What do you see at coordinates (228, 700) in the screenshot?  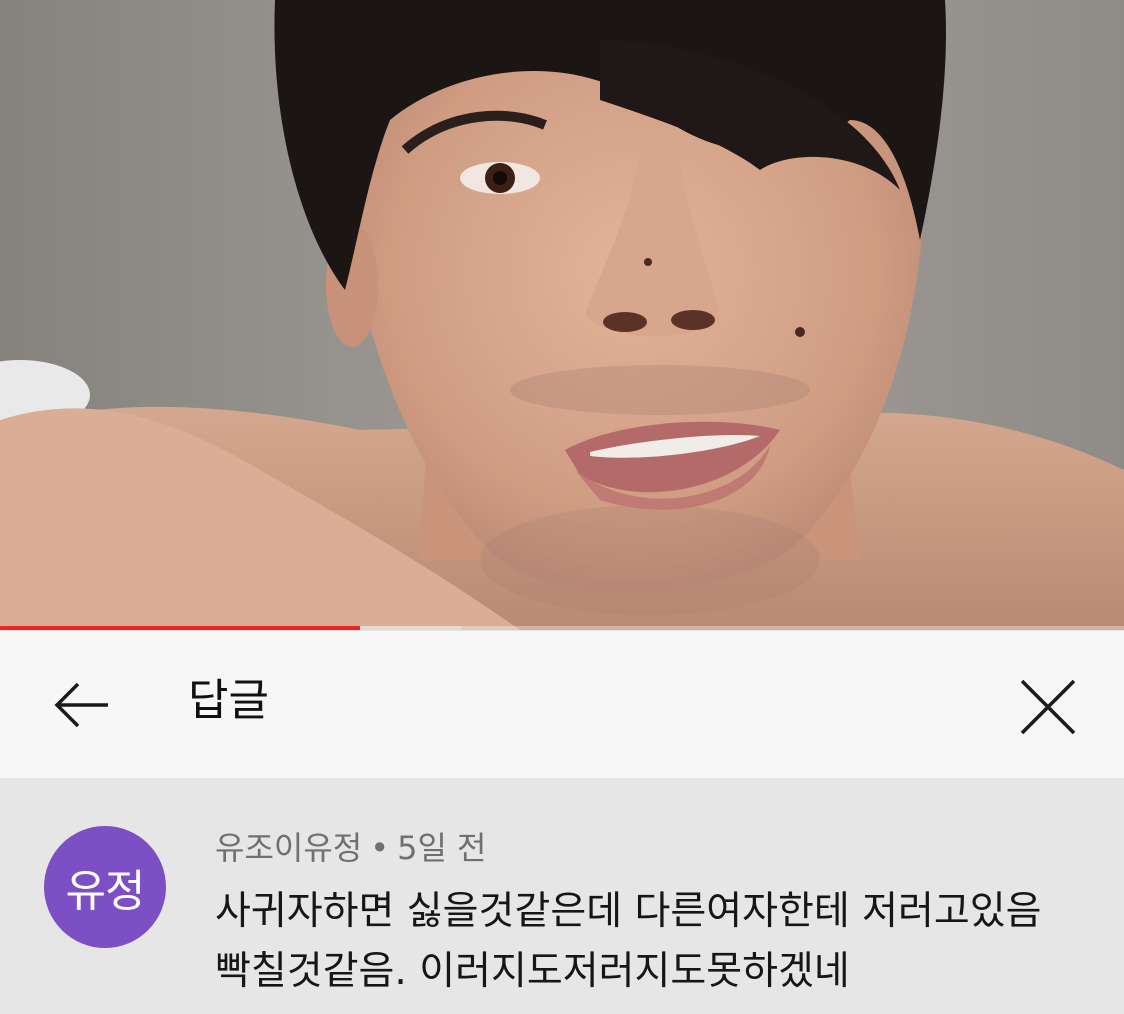 I see `page-title: 답글` at bounding box center [228, 700].